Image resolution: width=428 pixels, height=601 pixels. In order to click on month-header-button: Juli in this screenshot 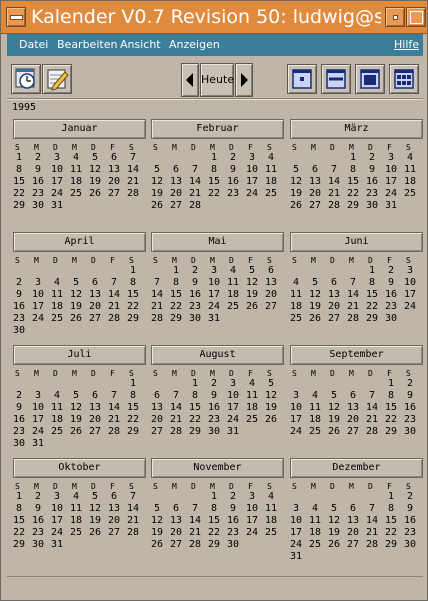, I will do `click(79, 355)`.